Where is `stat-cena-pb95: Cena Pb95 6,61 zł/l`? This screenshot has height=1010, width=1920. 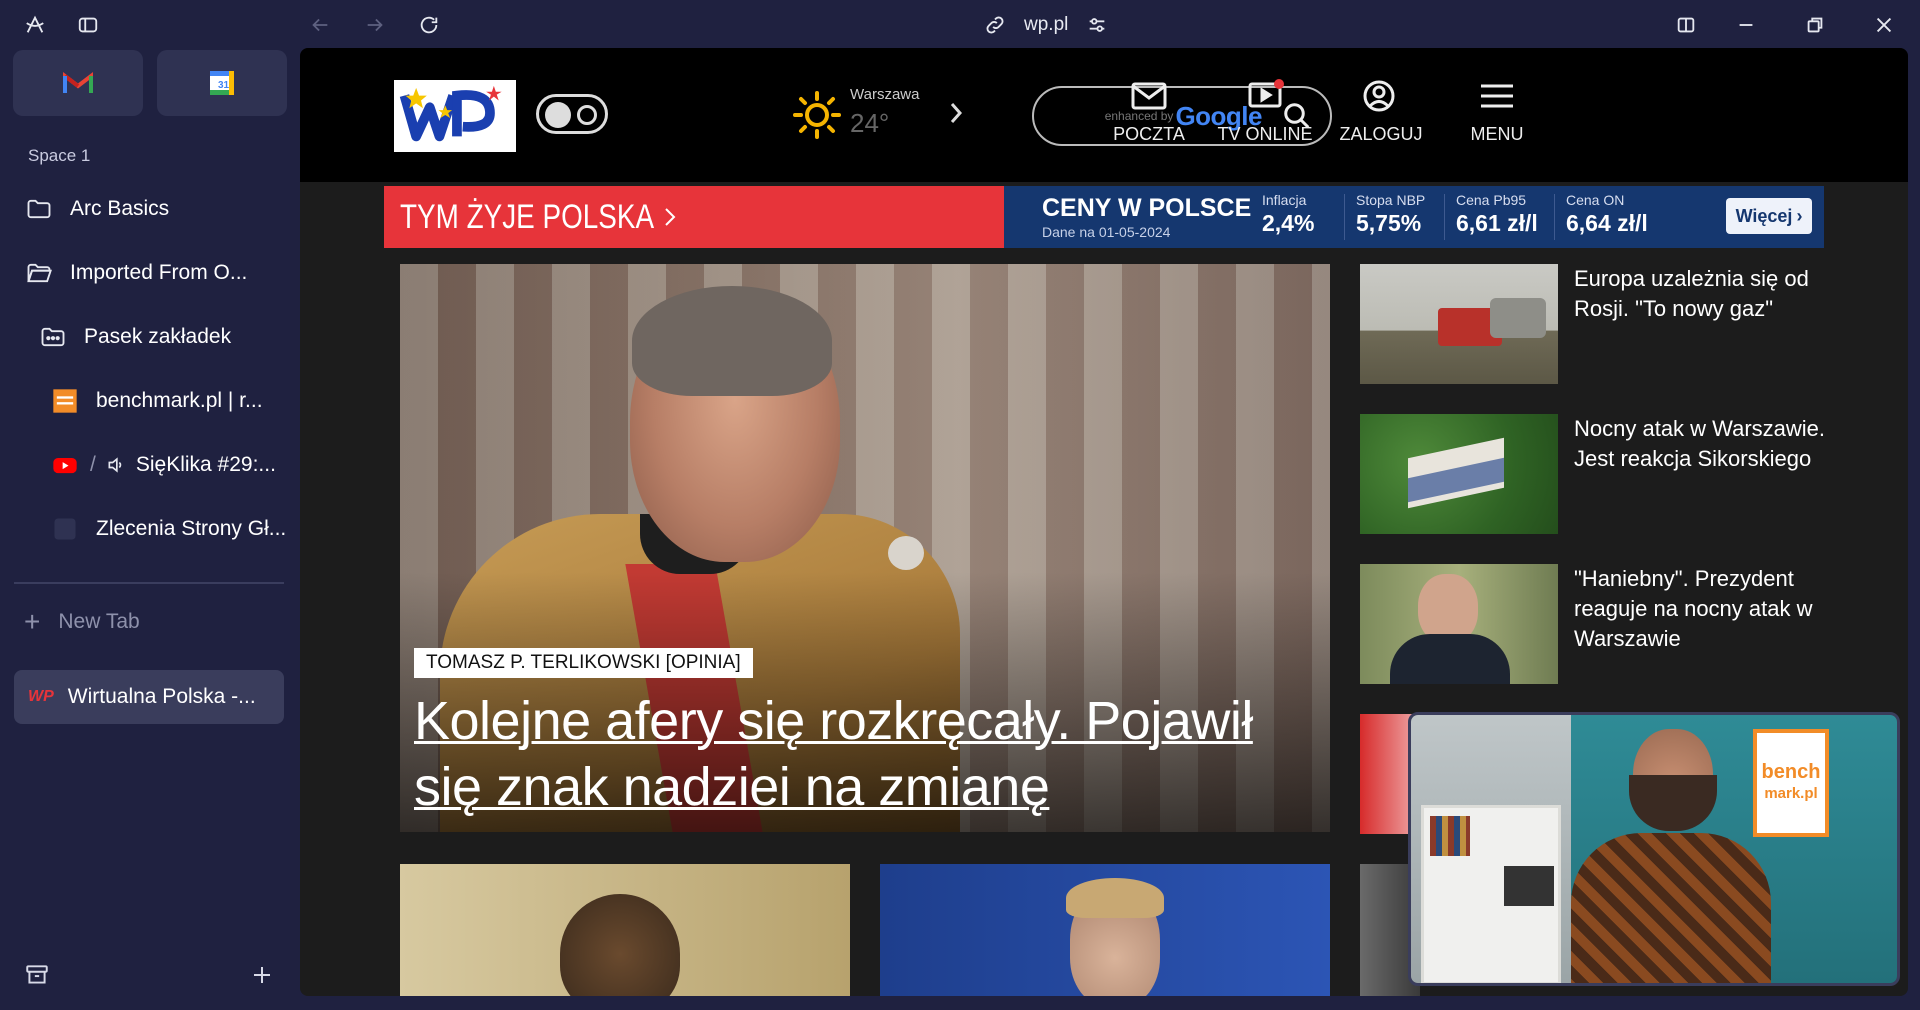 stat-cena-pb95: Cena Pb95 6,61 zł/l is located at coordinates (1497, 214).